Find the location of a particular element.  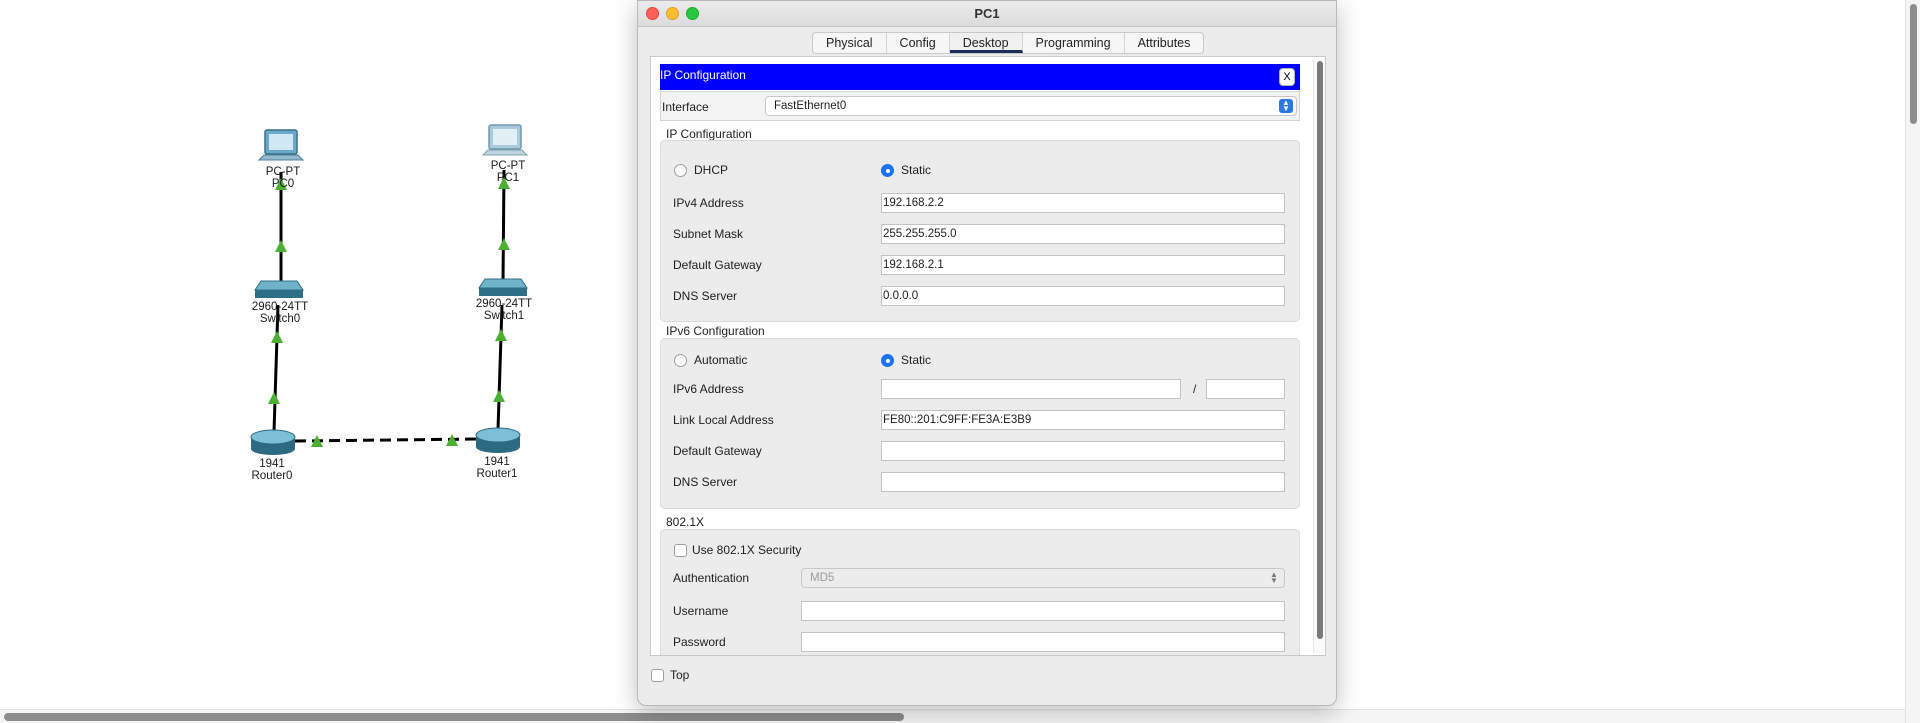

ipv4-section-title: IP Configuration is located at coordinates (709, 134).